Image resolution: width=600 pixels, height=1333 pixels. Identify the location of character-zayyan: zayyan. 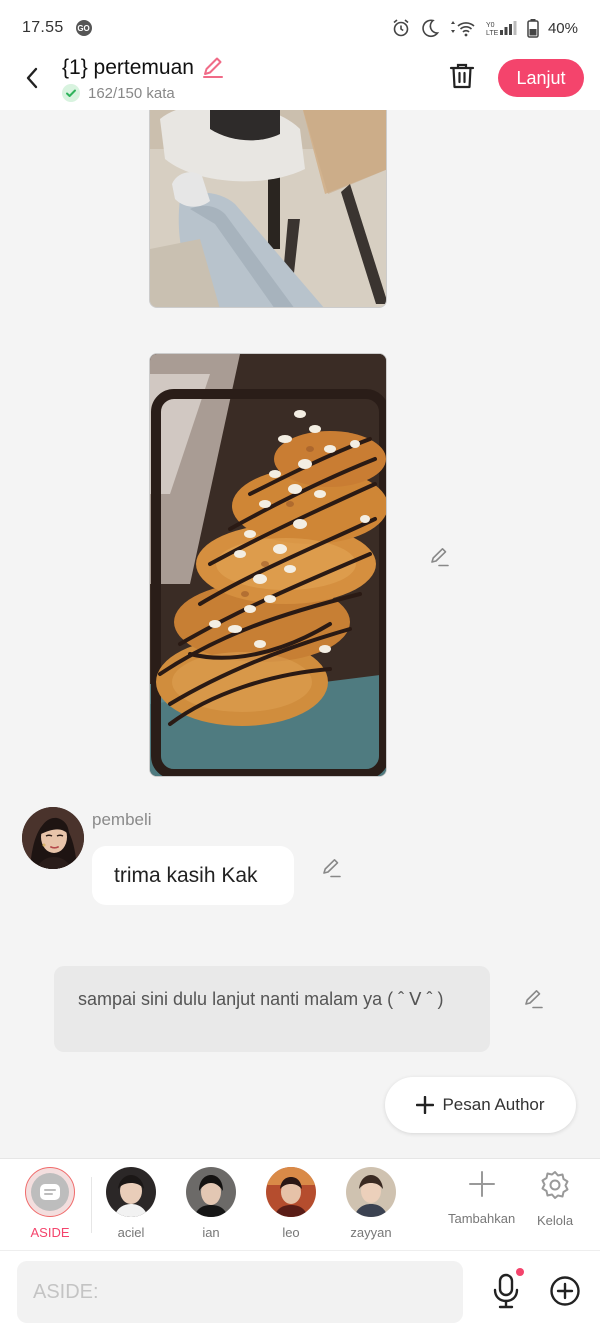
(371, 1203).